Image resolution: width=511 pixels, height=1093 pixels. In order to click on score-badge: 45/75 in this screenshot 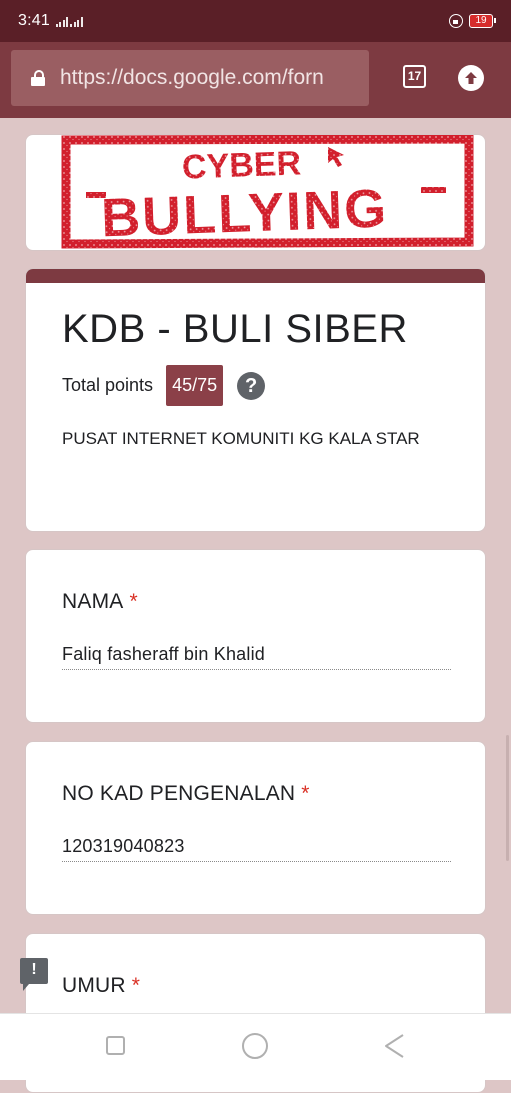, I will do `click(195, 385)`.